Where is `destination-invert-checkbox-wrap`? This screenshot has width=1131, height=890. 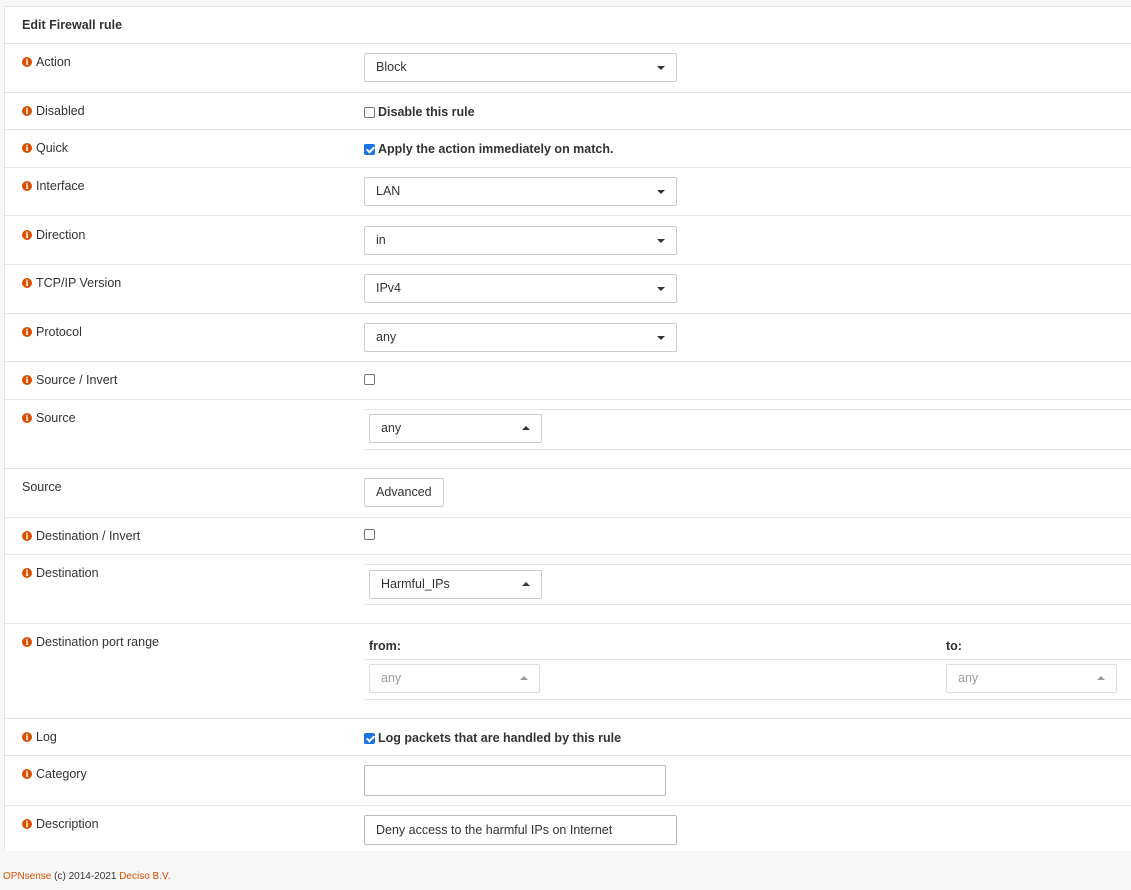
destination-invert-checkbox-wrap is located at coordinates (371, 534).